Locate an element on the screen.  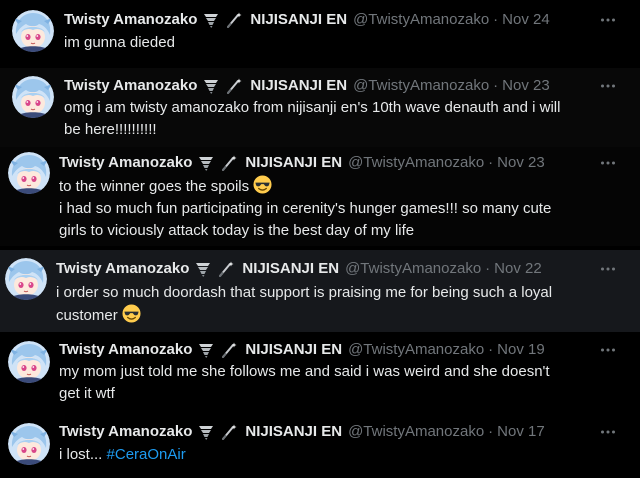
tweet-text: i lost... #CeraOnAir is located at coordinates (122, 455).